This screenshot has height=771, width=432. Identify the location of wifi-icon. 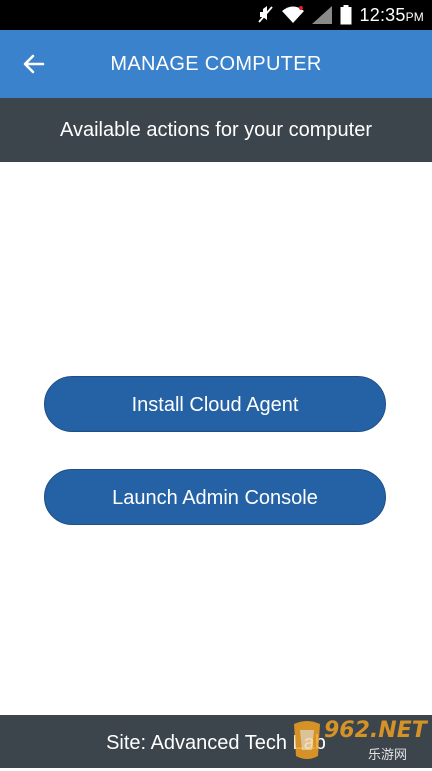
(292, 14).